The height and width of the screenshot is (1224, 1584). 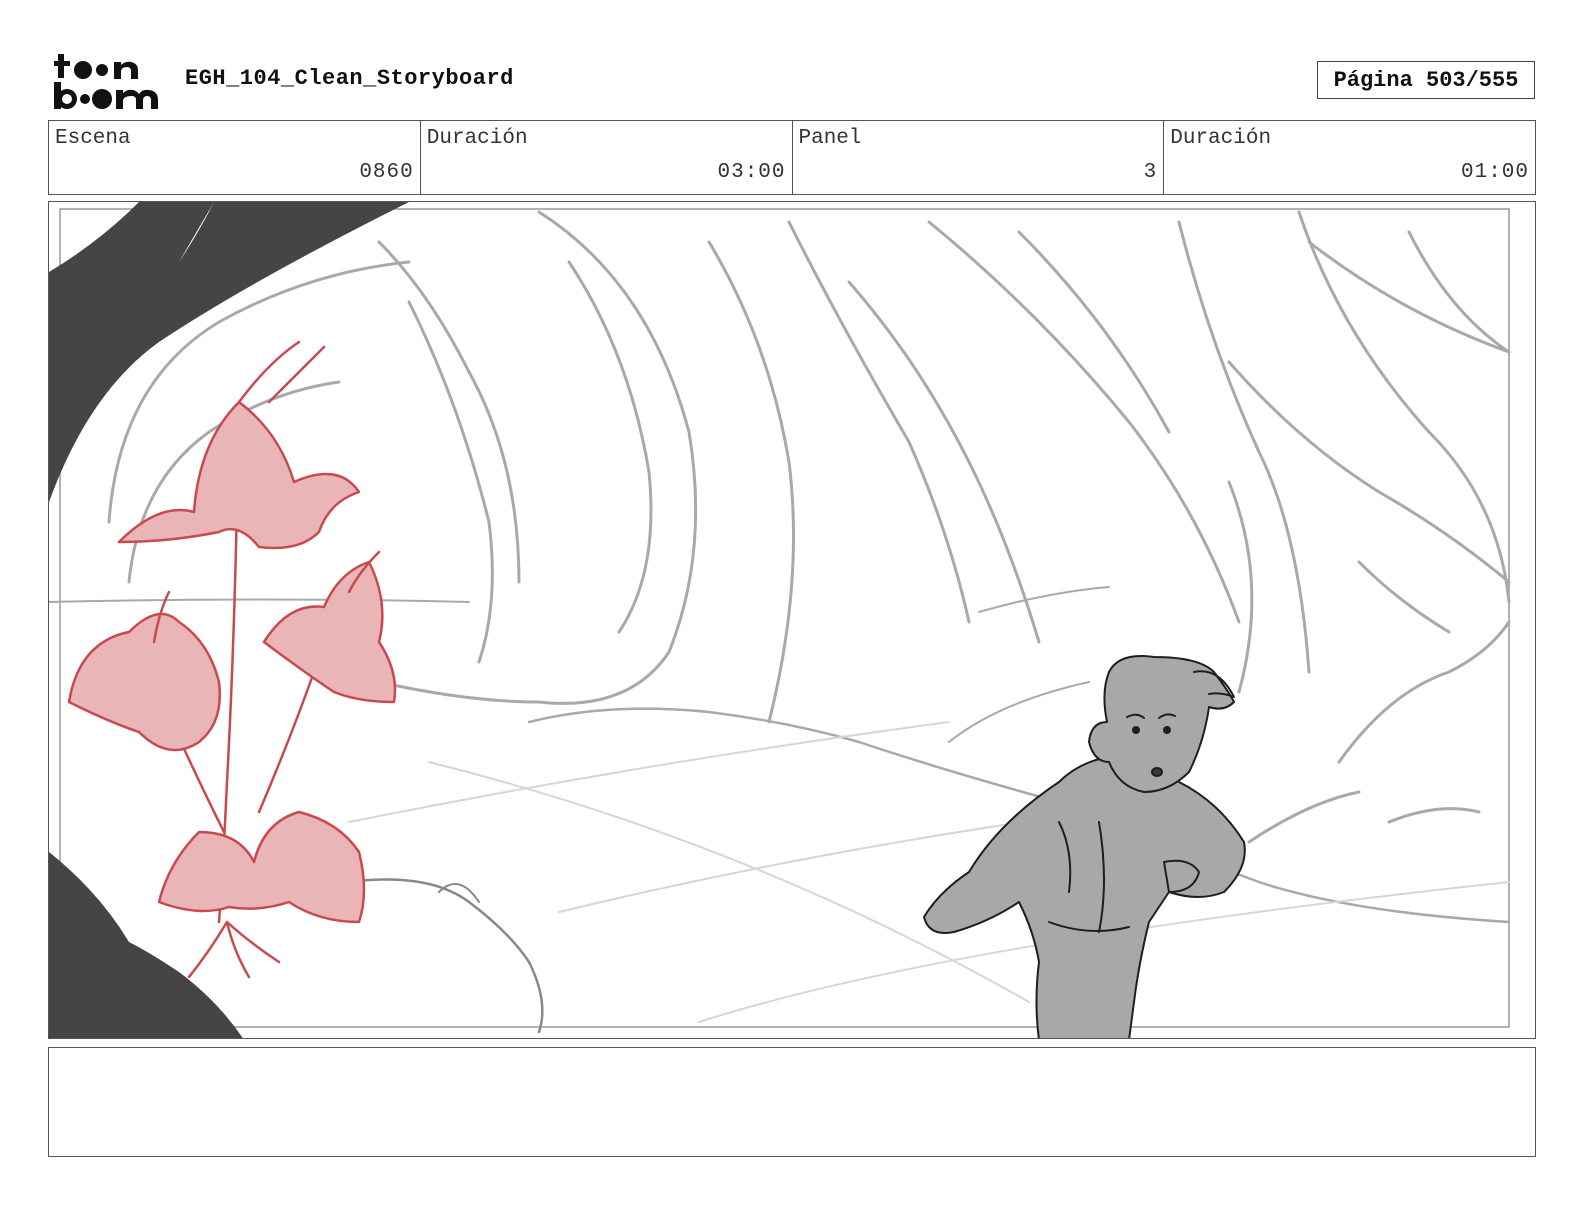 I want to click on character-boy, so click(x=1084, y=846).